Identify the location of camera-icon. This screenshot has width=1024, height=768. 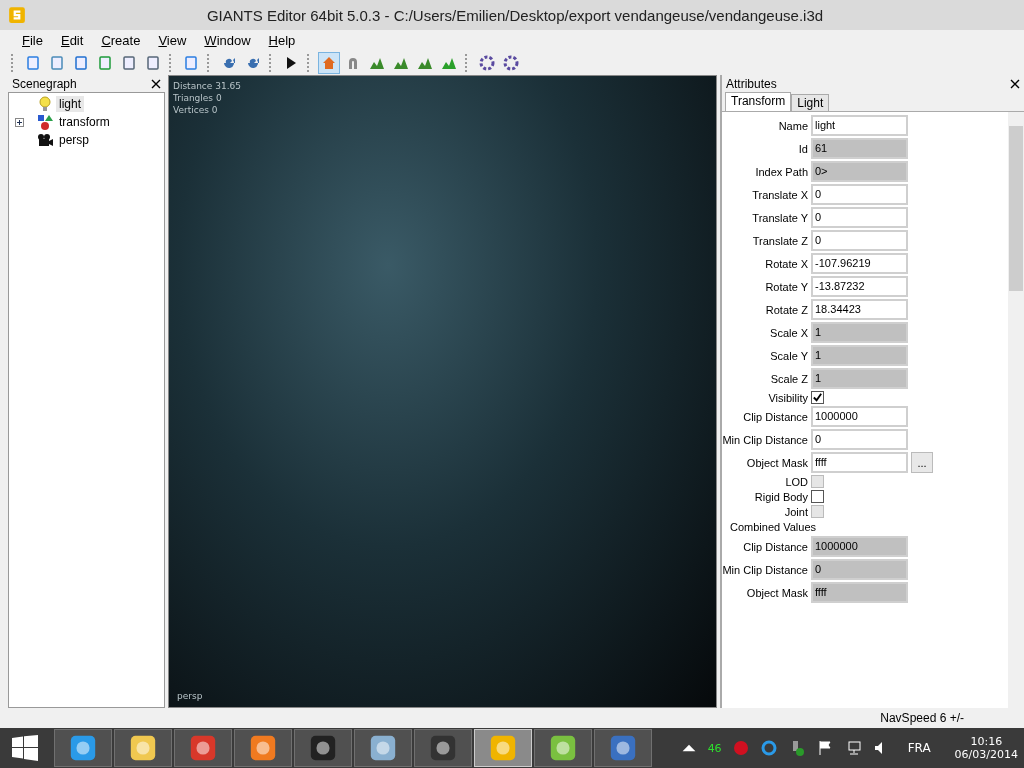
(45, 140).